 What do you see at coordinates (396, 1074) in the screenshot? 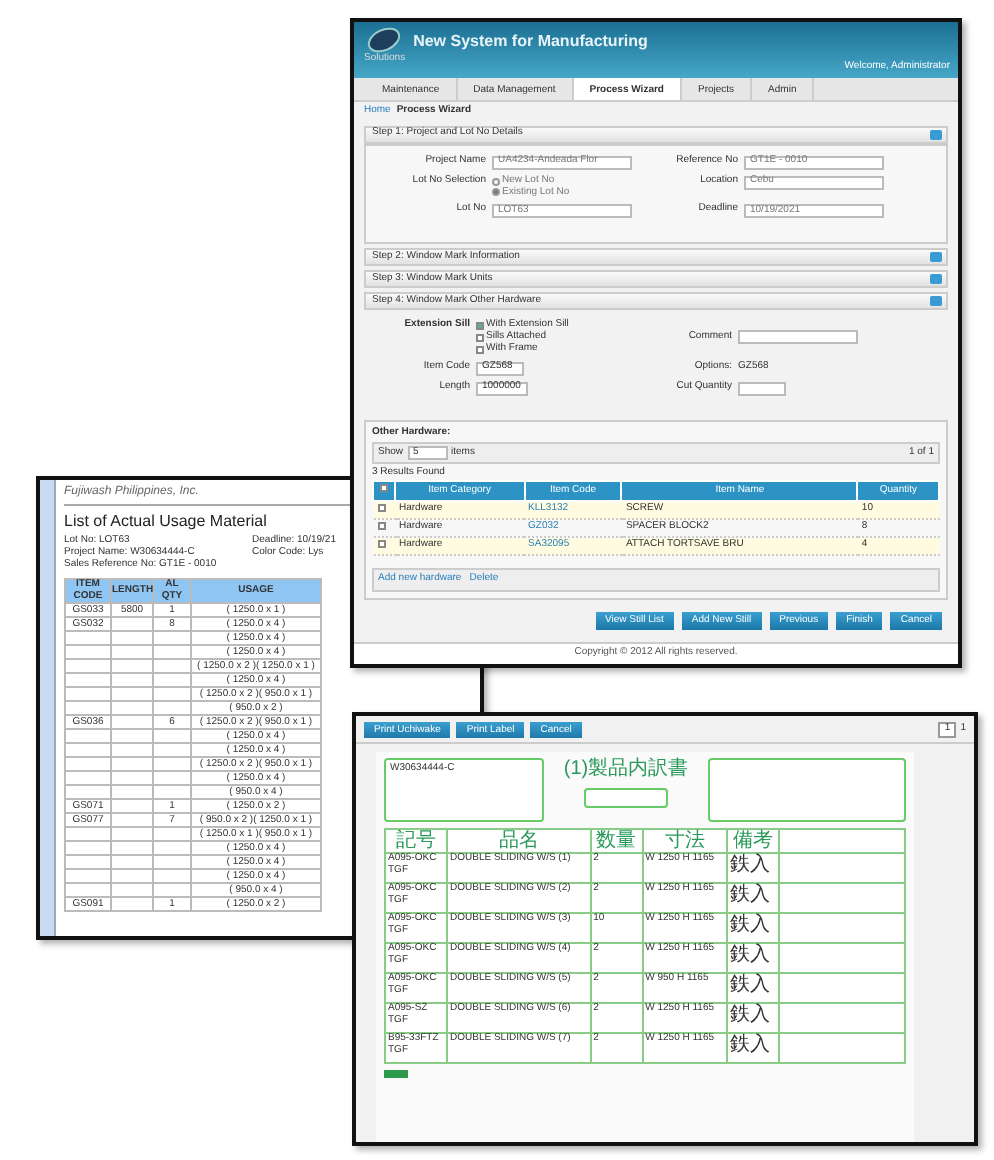
I see `brand-mark` at bounding box center [396, 1074].